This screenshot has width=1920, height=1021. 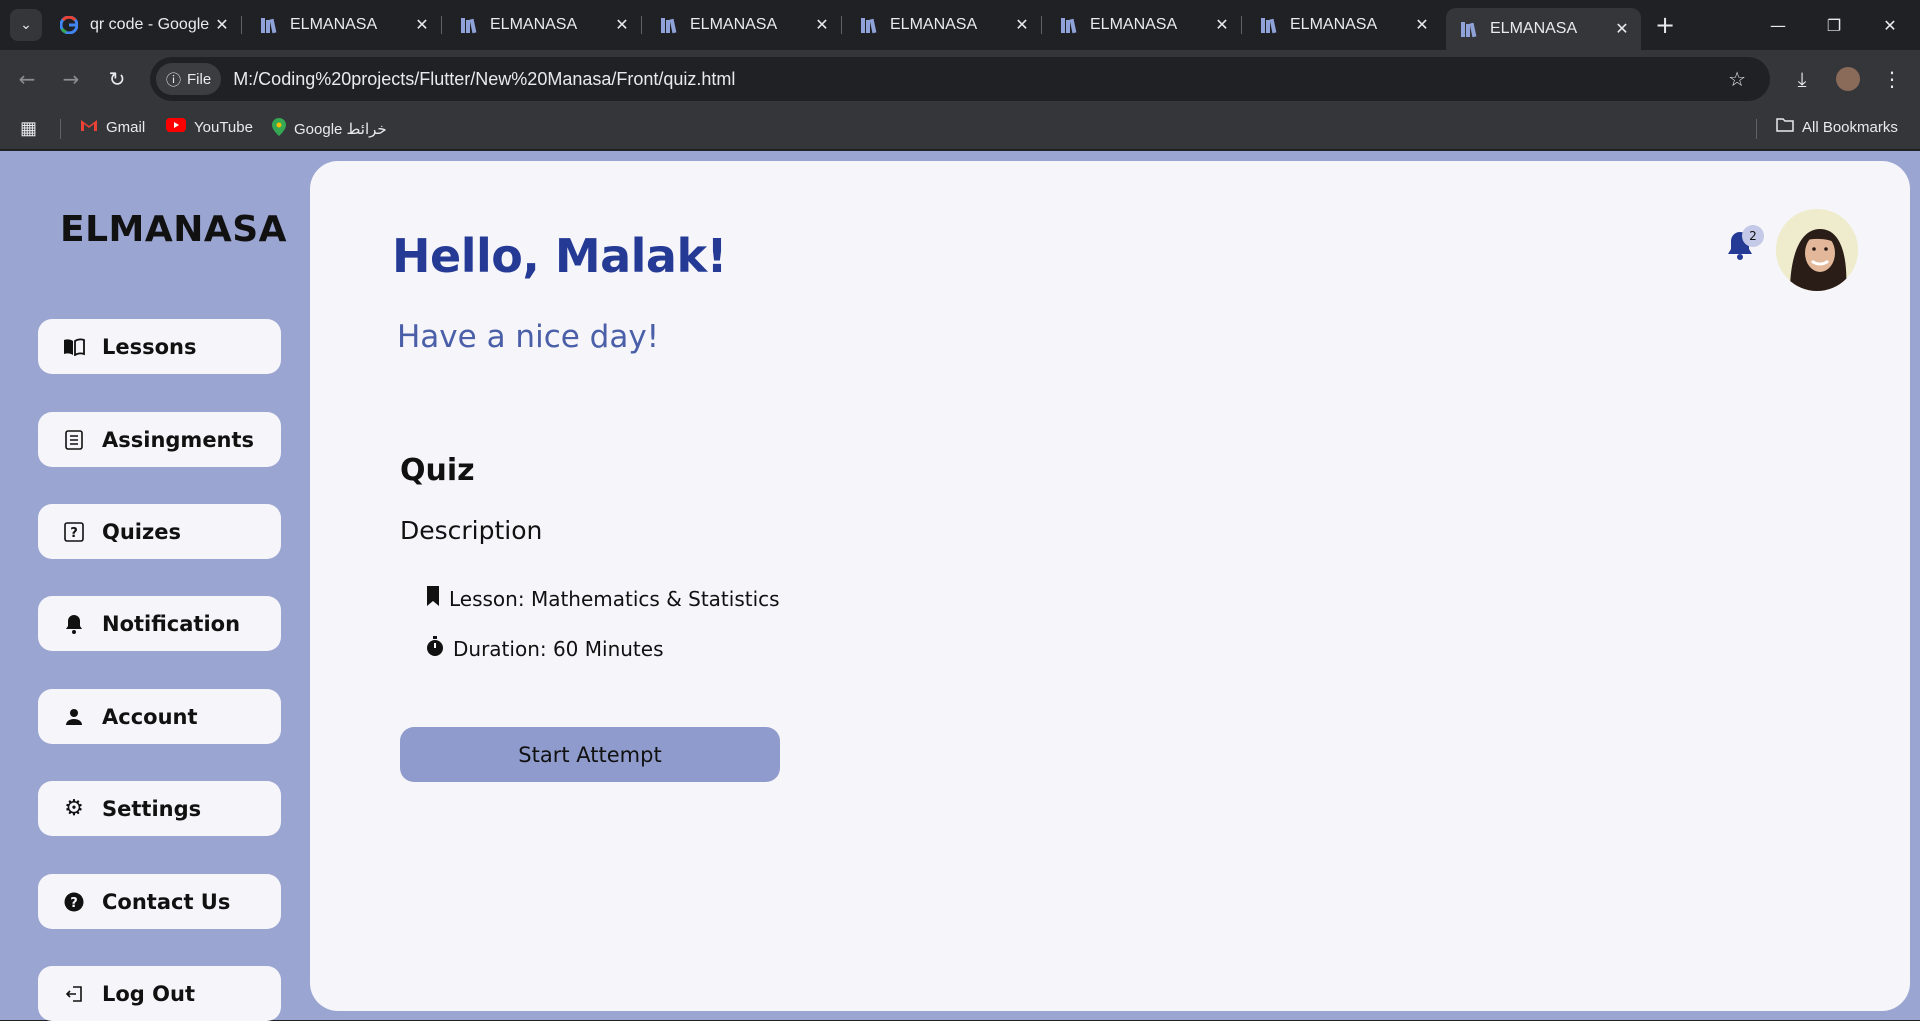 What do you see at coordinates (614, 598) in the screenshot?
I see `lesson-text: Lesson: Mathematics & Statistics` at bounding box center [614, 598].